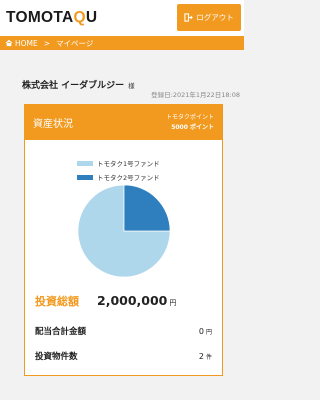 The width and height of the screenshot is (320, 400). Describe the element at coordinates (75, 43) in the screenshot. I see `breadcrumb-current: マイページ` at that location.